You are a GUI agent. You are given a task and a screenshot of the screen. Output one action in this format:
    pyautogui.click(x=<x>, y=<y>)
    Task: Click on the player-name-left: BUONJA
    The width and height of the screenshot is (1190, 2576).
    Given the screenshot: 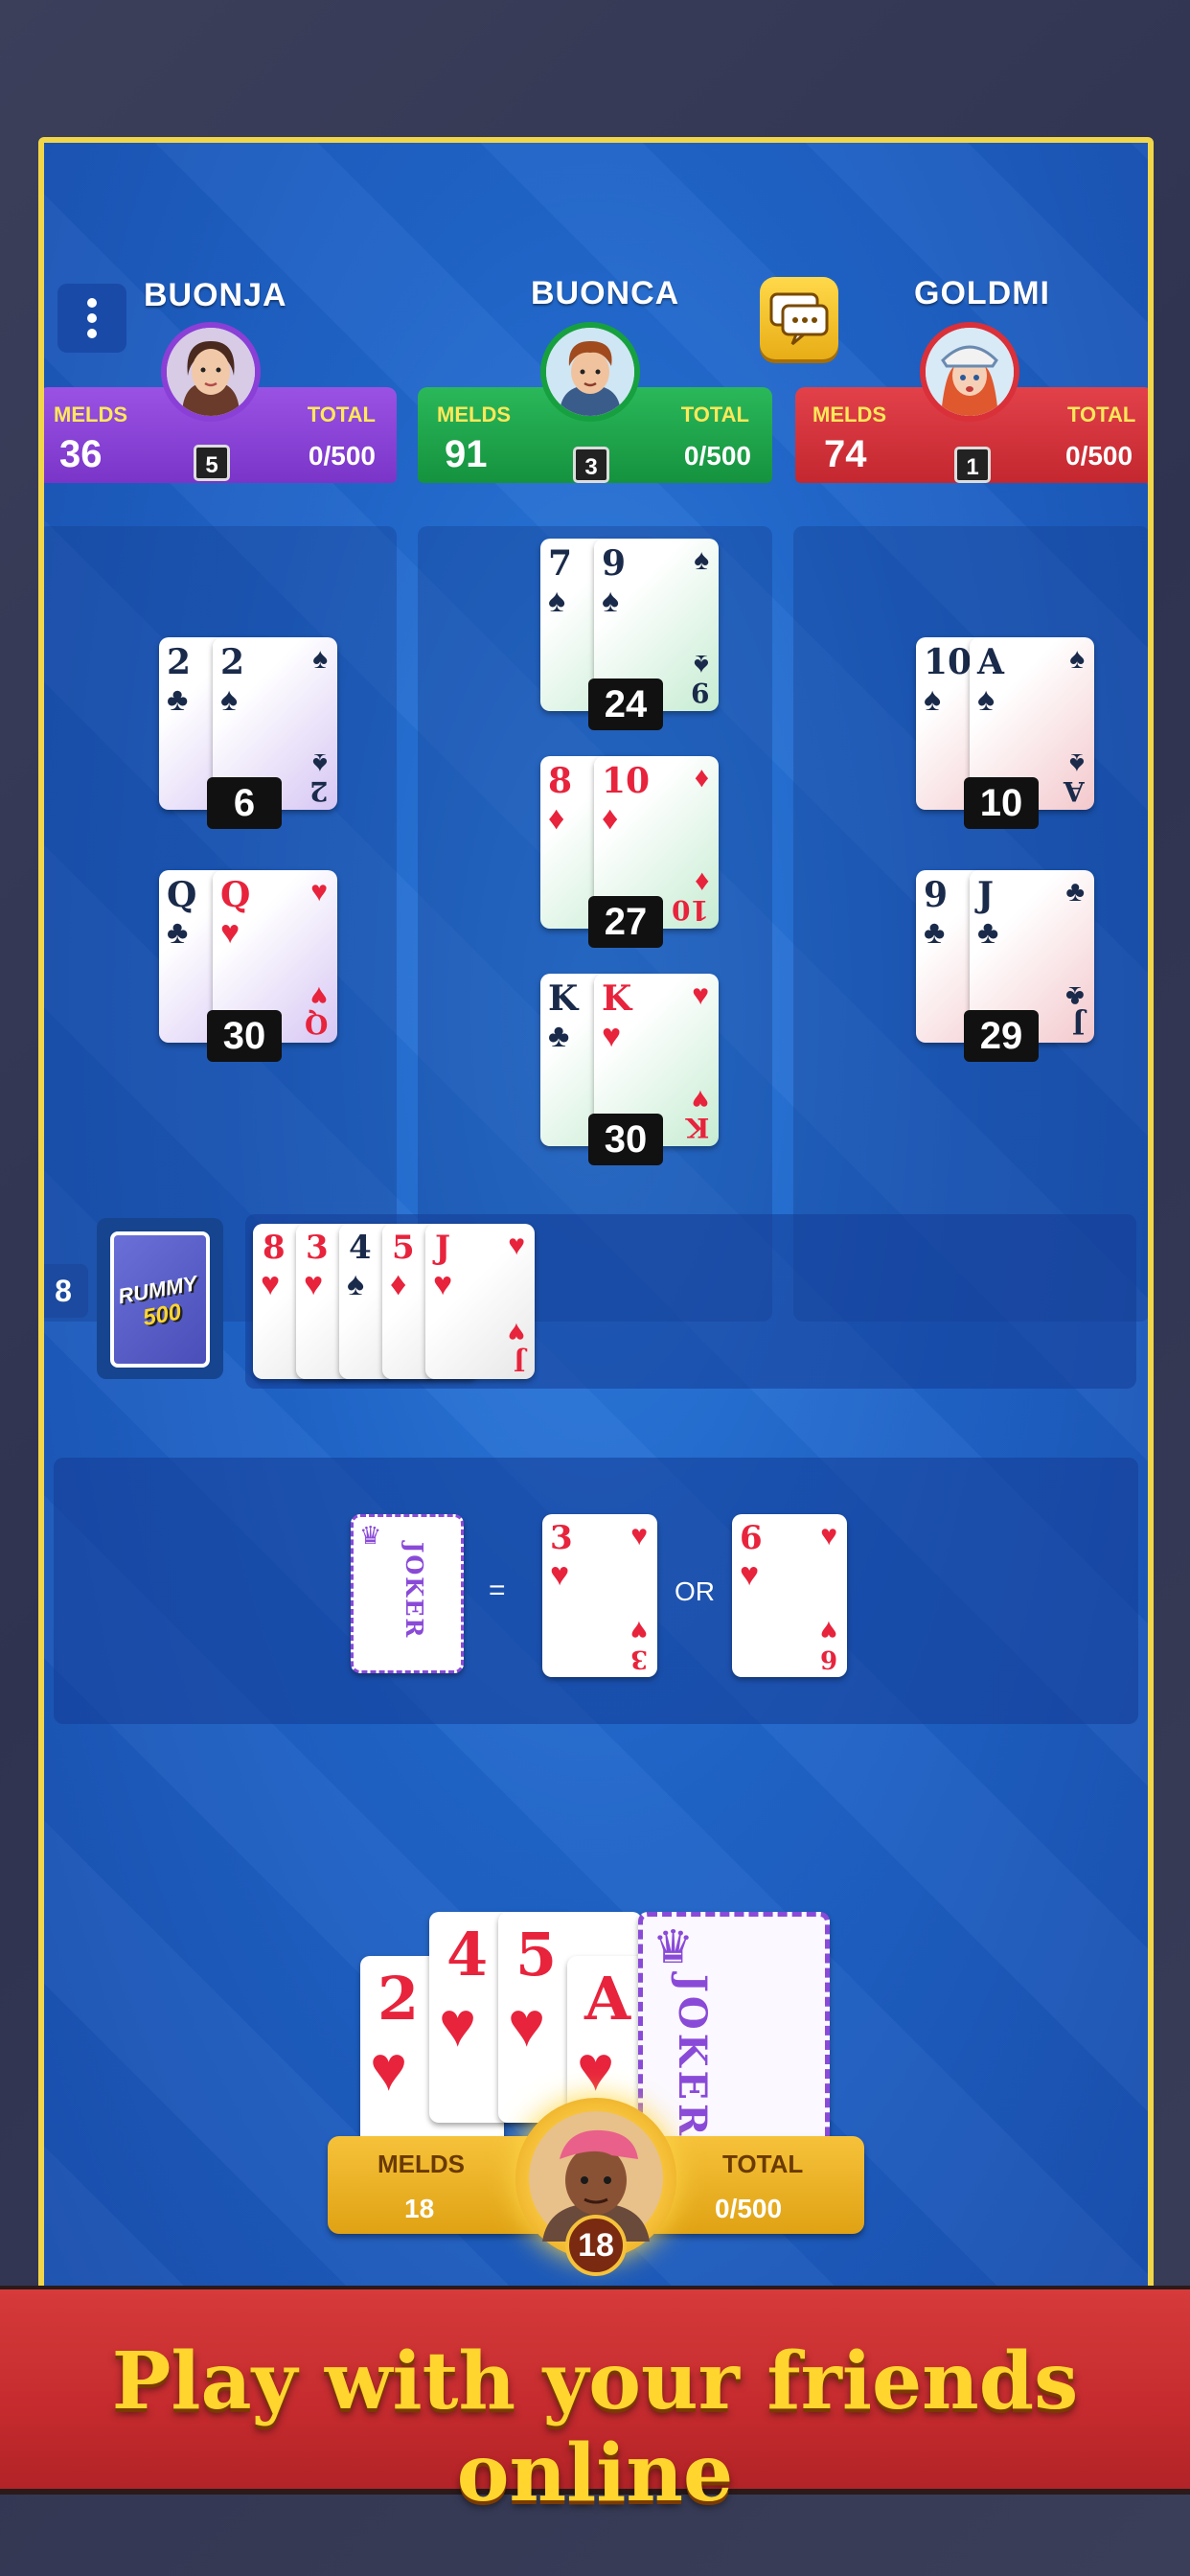 What is the action you would take?
    pyautogui.click(x=216, y=295)
    